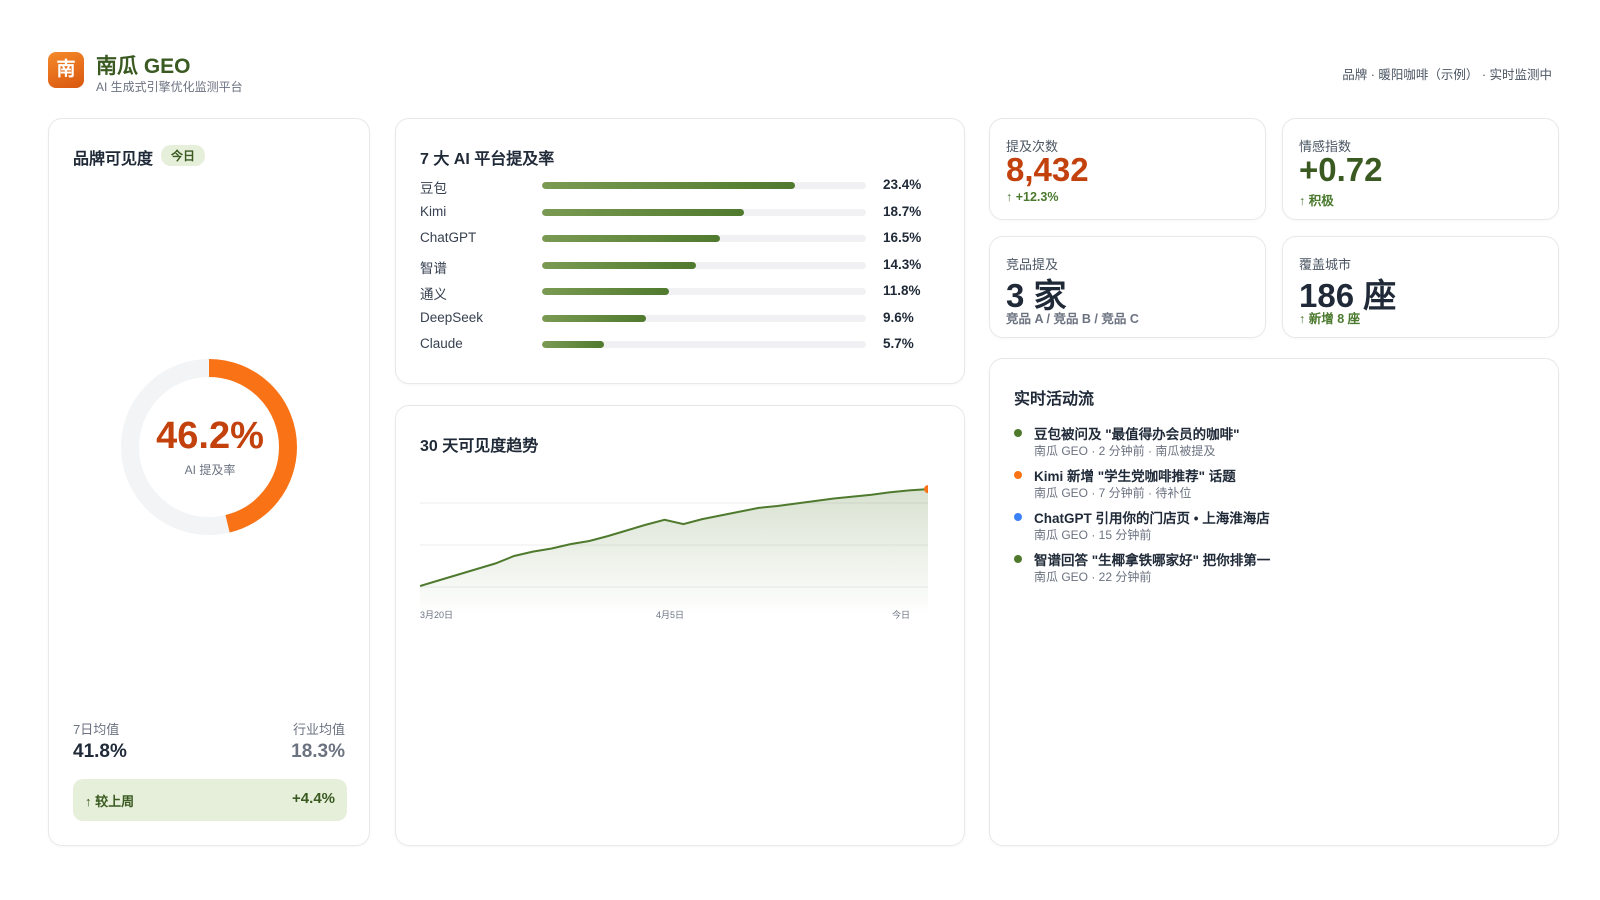  I want to click on industry-avg-value: 18.3%, so click(318, 751).